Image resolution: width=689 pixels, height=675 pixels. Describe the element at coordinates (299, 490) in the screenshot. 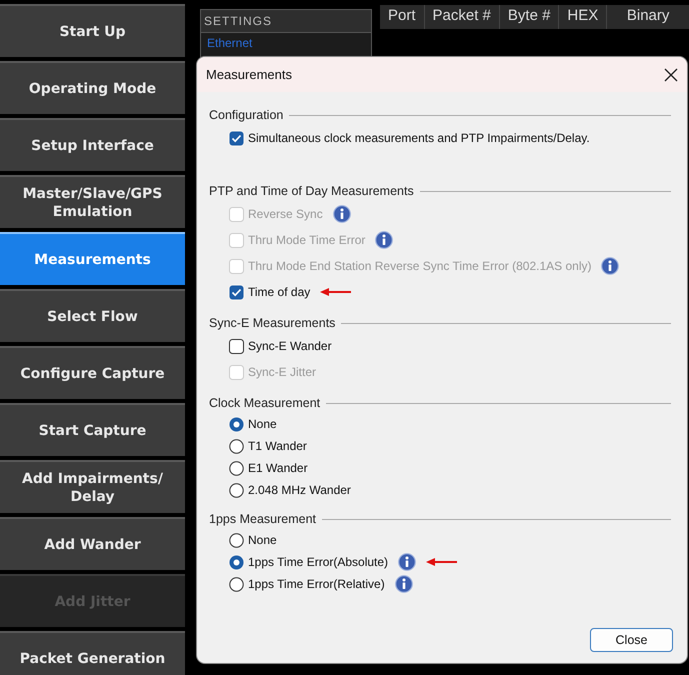

I see `option-label: 2.048 MHz Wander` at that location.